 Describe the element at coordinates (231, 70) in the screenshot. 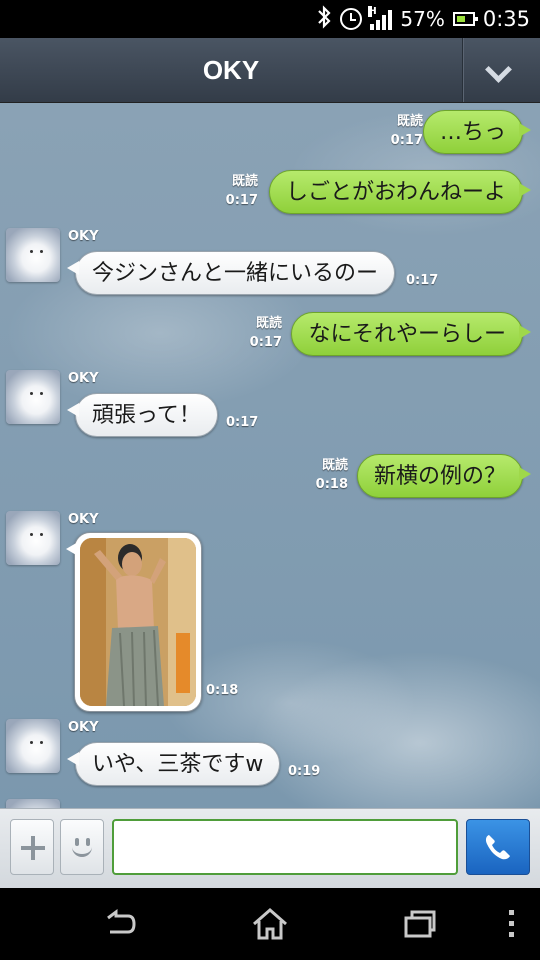

I see `chat-title: OKY` at that location.